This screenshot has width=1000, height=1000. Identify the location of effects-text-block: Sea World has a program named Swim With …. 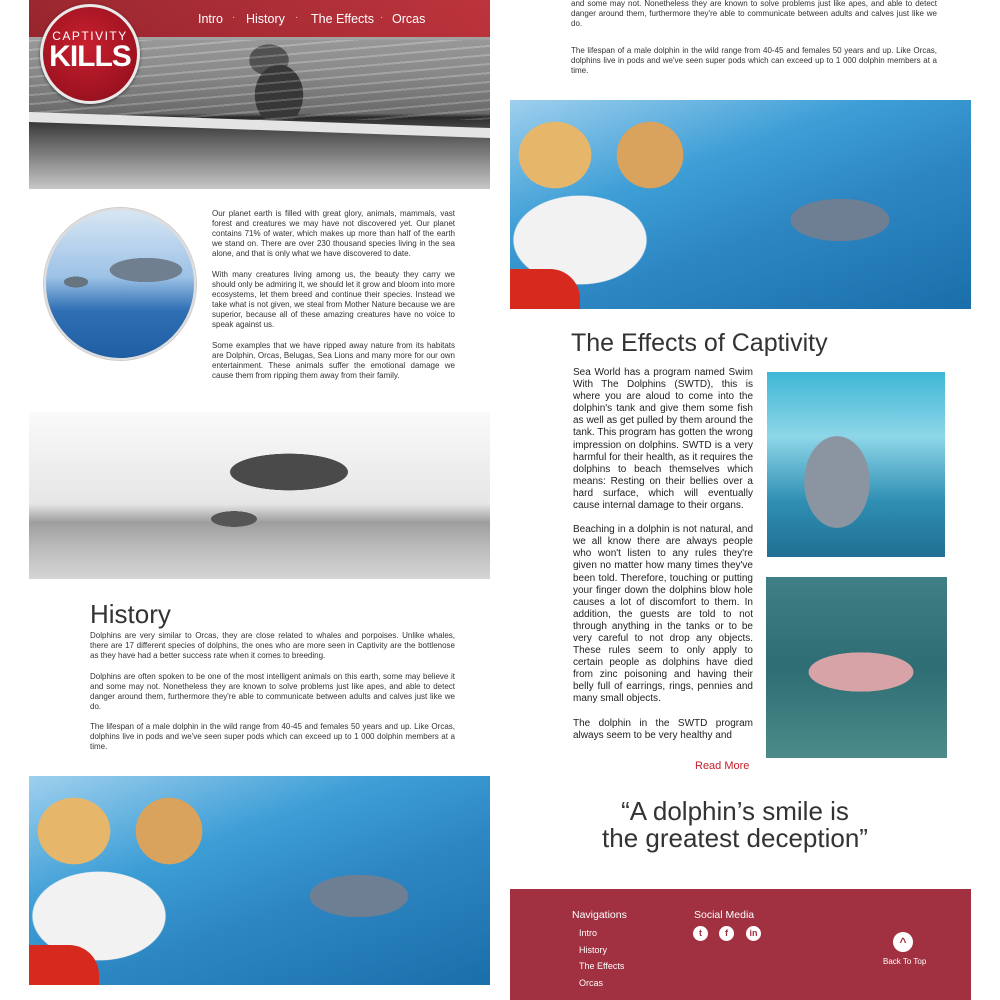
(663, 559).